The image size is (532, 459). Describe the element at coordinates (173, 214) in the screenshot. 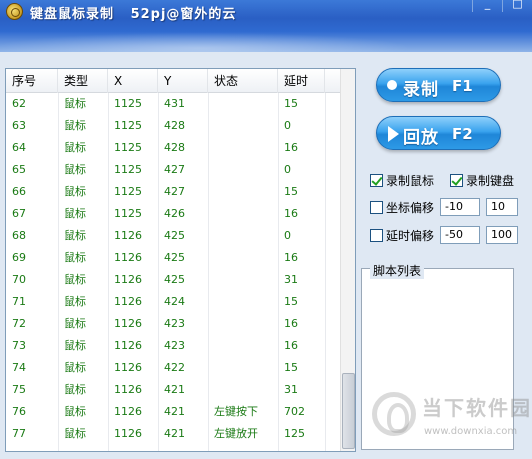

I see `table-row: 67 鼠标 1125 426 16` at that location.